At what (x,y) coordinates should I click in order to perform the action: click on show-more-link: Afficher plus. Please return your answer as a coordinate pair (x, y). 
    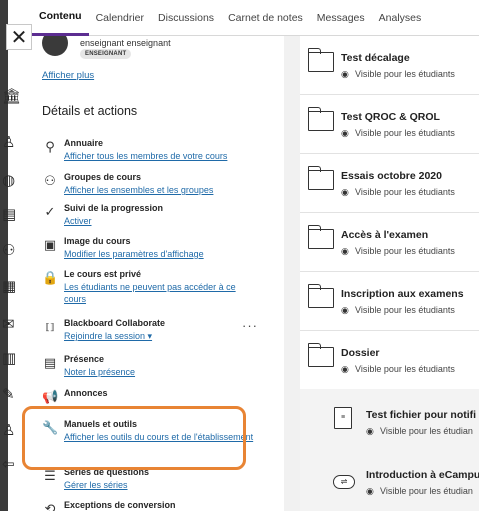
    Looking at the image, I should click on (68, 75).